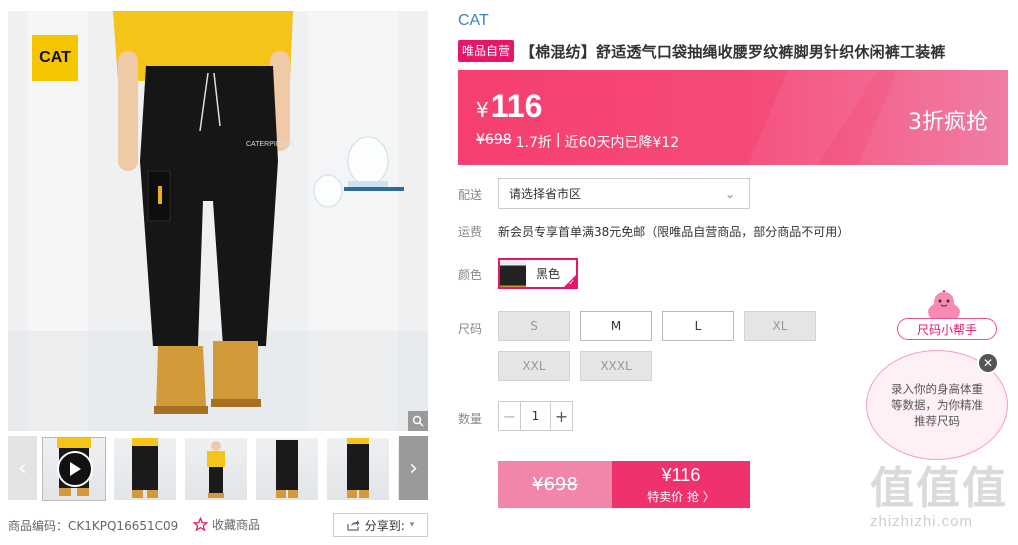  What do you see at coordinates (486, 51) in the screenshot?
I see `self-operated-badge: 唯品自营` at bounding box center [486, 51].